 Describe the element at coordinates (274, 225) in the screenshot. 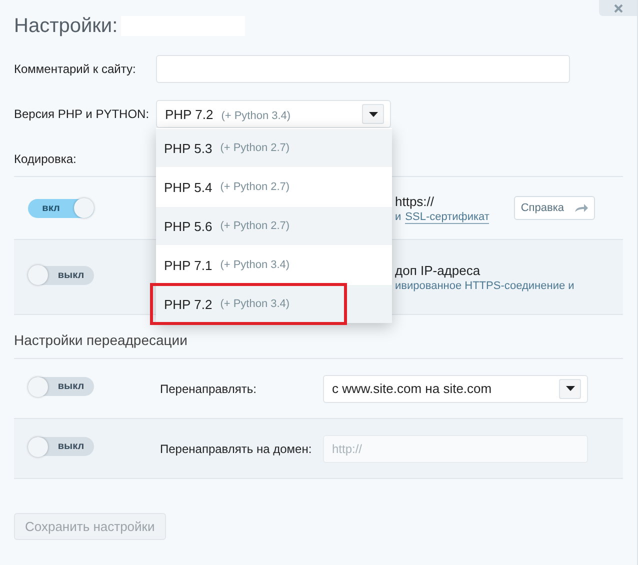

I see `dropdown-option: PHP 5.6 (+ Python 2.7)` at that location.